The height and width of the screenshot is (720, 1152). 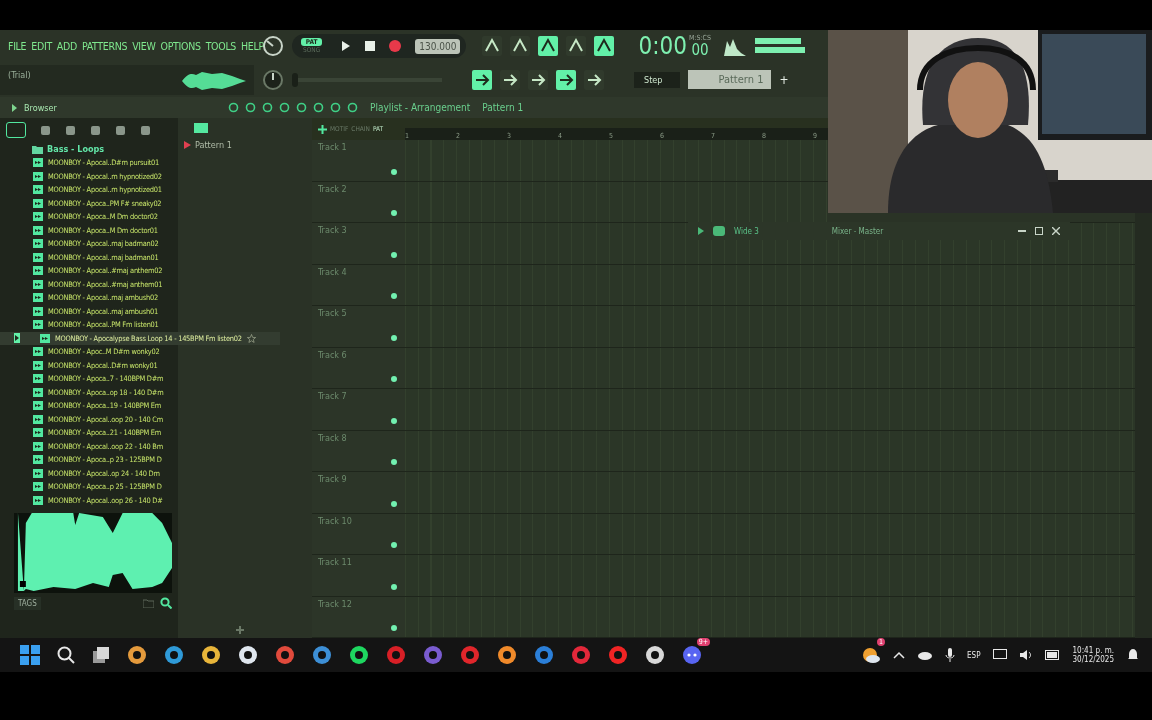 What do you see at coordinates (657, 79) in the screenshot?
I see `snap-selector: Step` at bounding box center [657, 79].